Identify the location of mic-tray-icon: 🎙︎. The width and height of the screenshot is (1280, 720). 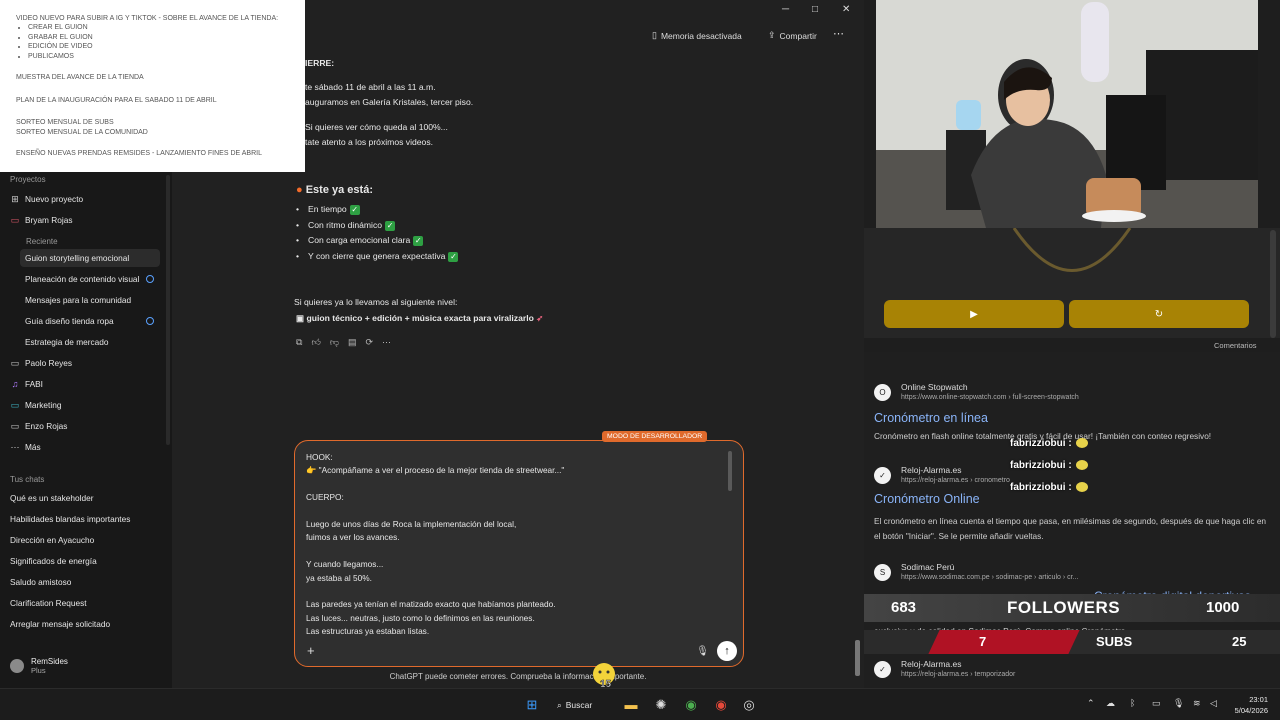
(1178, 703).